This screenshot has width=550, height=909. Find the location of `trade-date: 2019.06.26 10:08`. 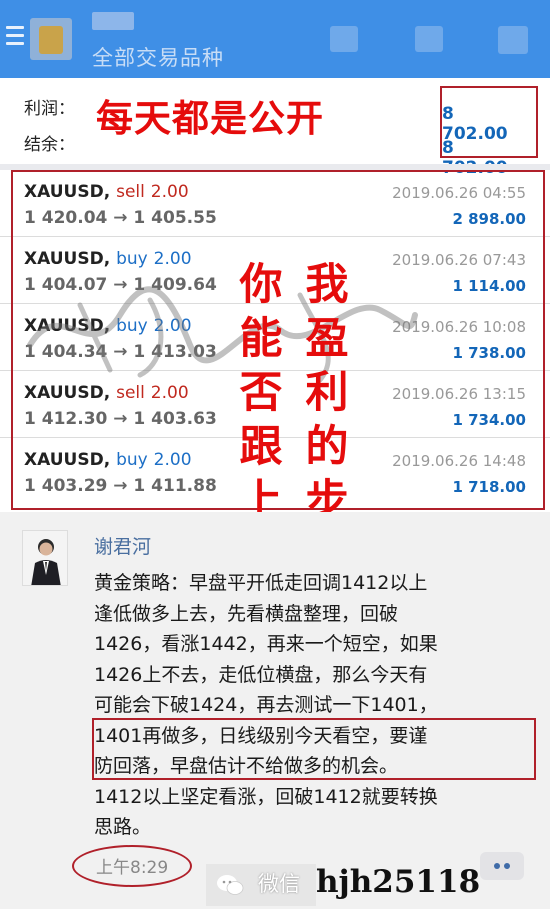

trade-date: 2019.06.26 10:08 is located at coordinates (459, 327).